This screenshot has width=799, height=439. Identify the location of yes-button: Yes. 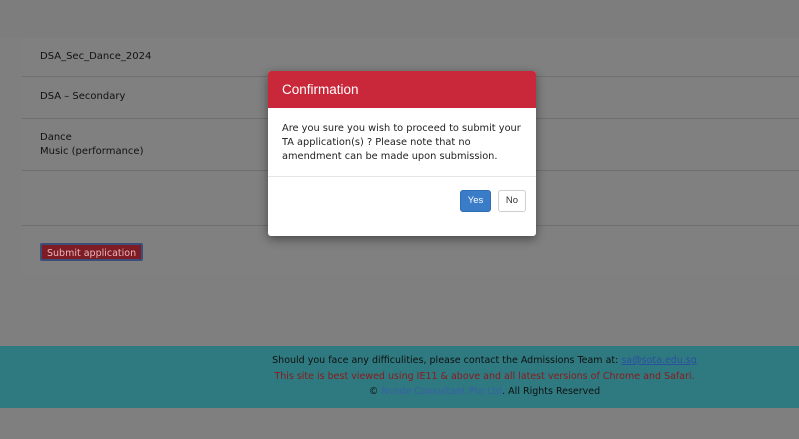
(475, 201).